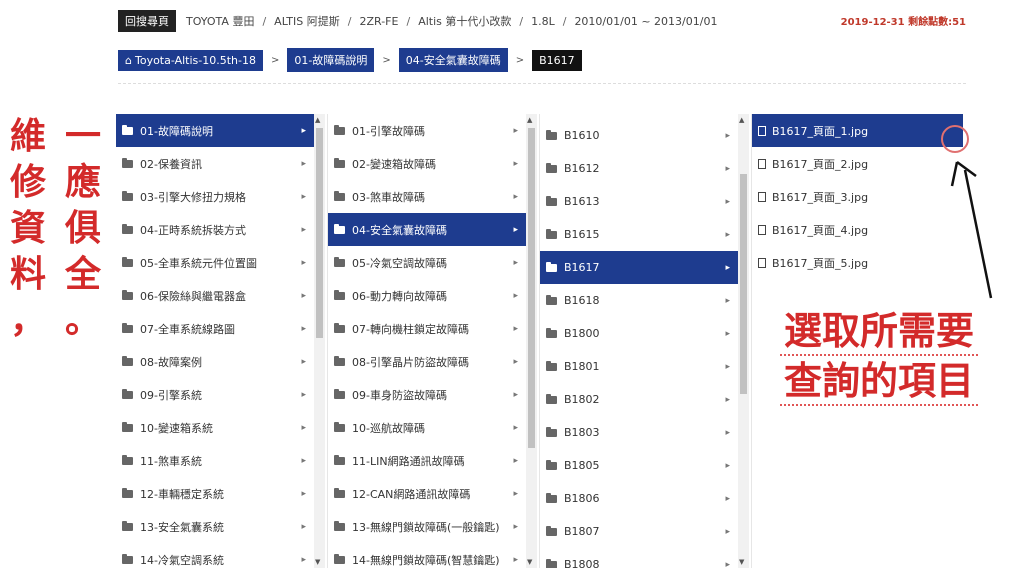  I want to click on highlight-circle, so click(955, 139).